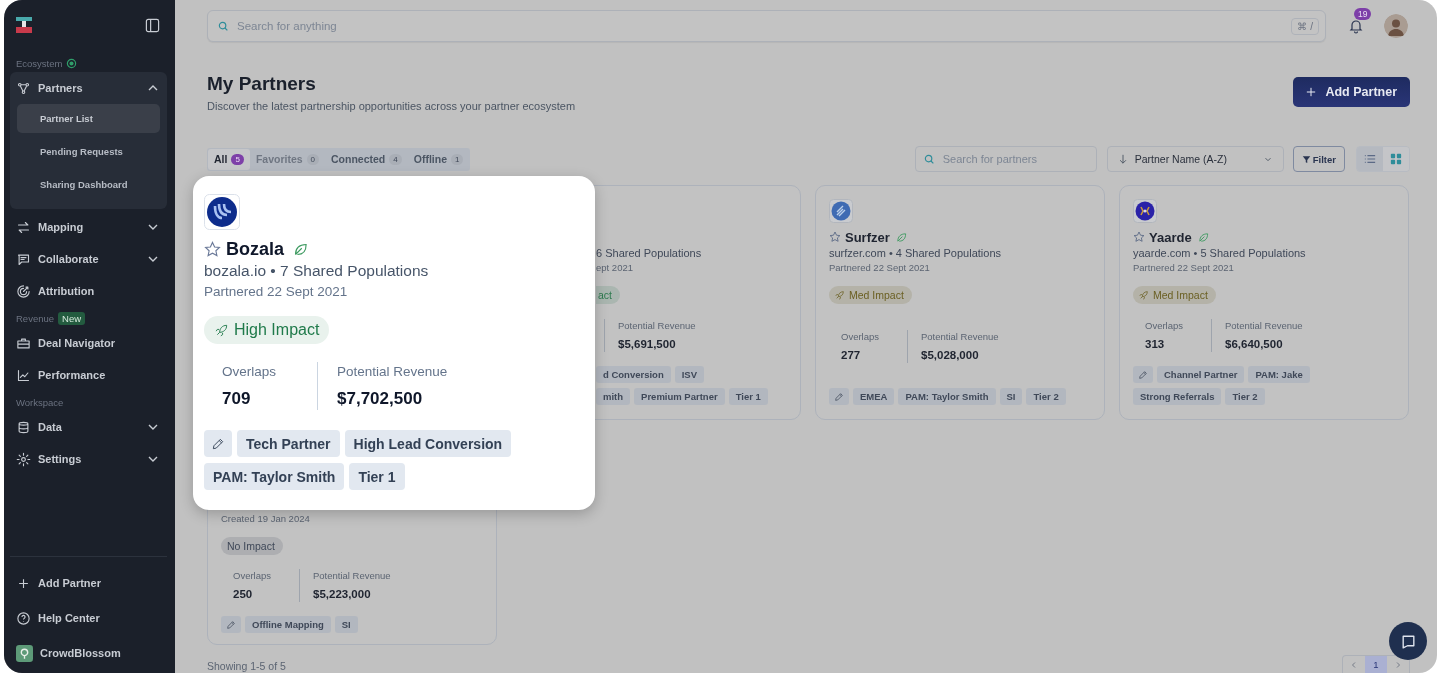 The width and height of the screenshot is (1441, 680). What do you see at coordinates (88, 259) in the screenshot?
I see `nav-item: Collaborate` at bounding box center [88, 259].